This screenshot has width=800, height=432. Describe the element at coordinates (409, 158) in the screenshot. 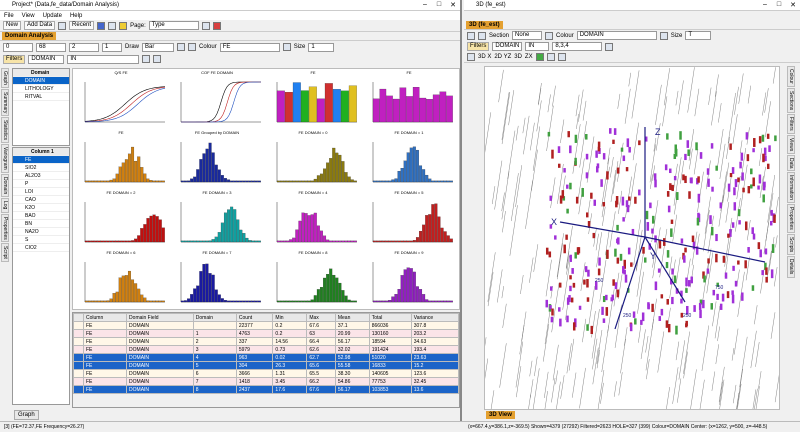

I see `chart-thumbnail: FE DOMAIN = 1` at that location.